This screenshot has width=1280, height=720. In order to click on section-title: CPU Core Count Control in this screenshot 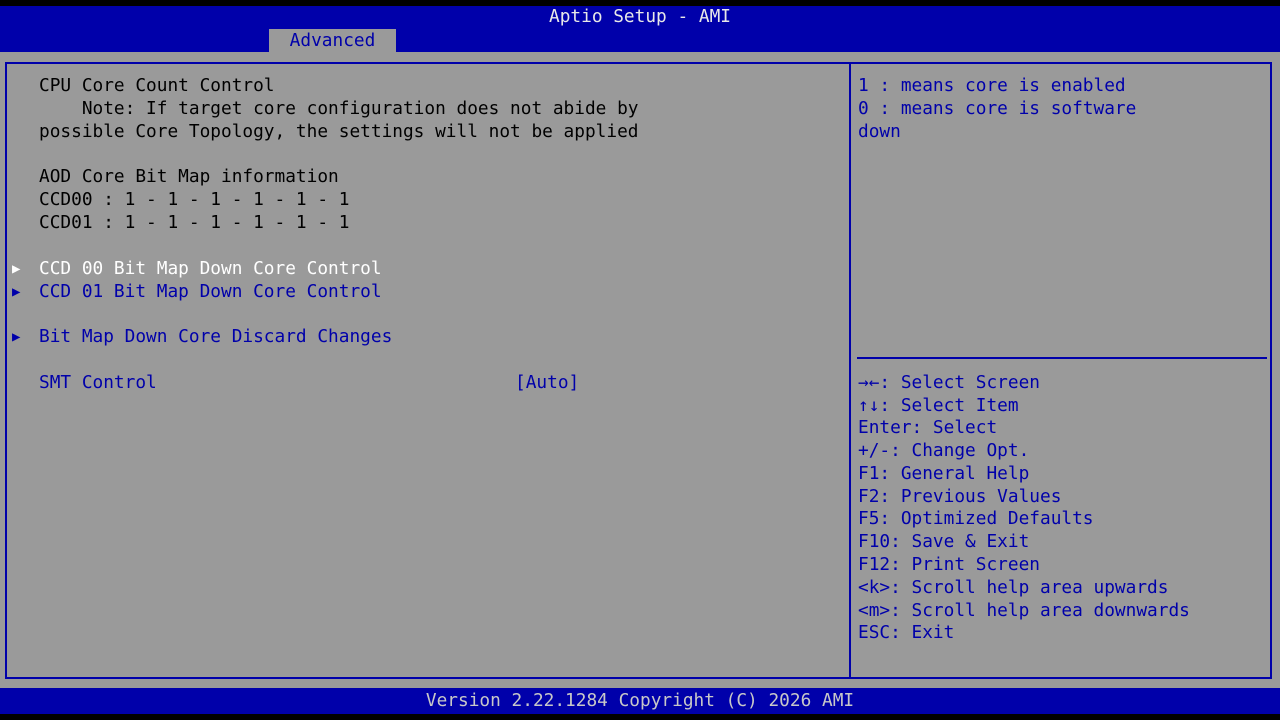, I will do `click(157, 85)`.